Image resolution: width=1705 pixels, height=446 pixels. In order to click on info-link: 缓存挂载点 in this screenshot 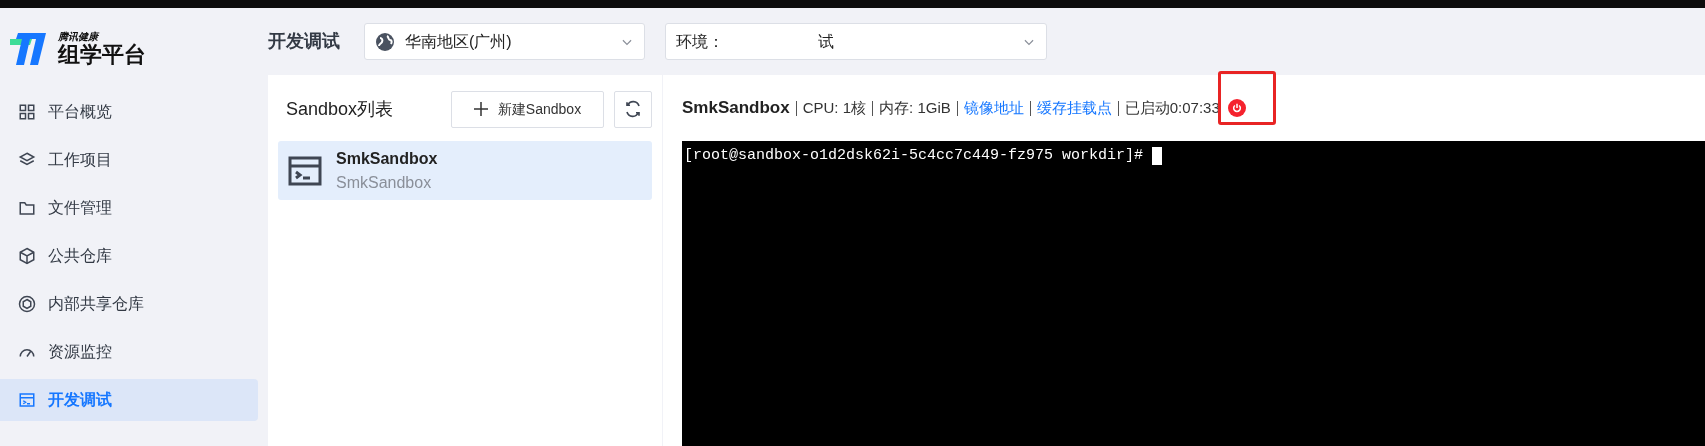, I will do `click(1074, 108)`.